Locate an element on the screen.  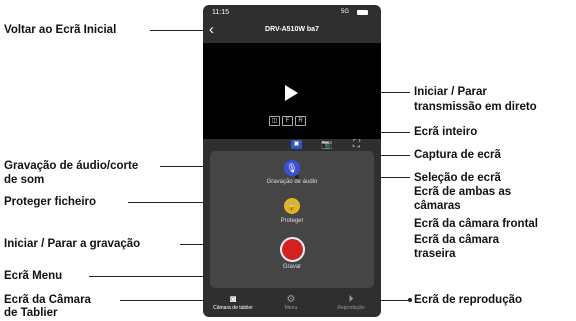
tab-playback-label: Reprodução is located at coordinates (351, 308).